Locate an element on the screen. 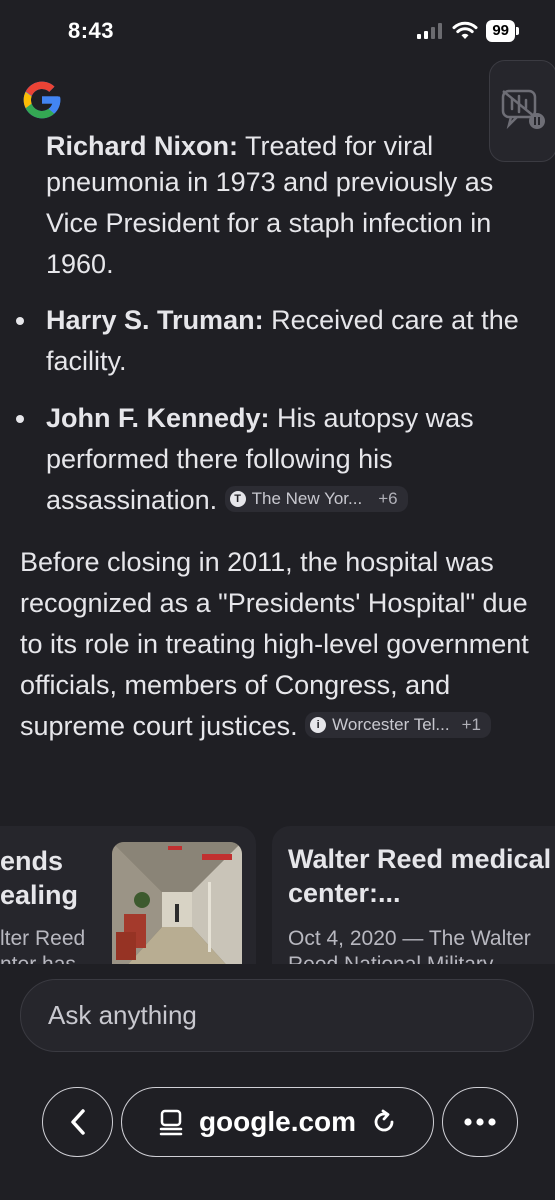 The height and width of the screenshot is (1200, 555). reload-icon is located at coordinates (384, 1122).